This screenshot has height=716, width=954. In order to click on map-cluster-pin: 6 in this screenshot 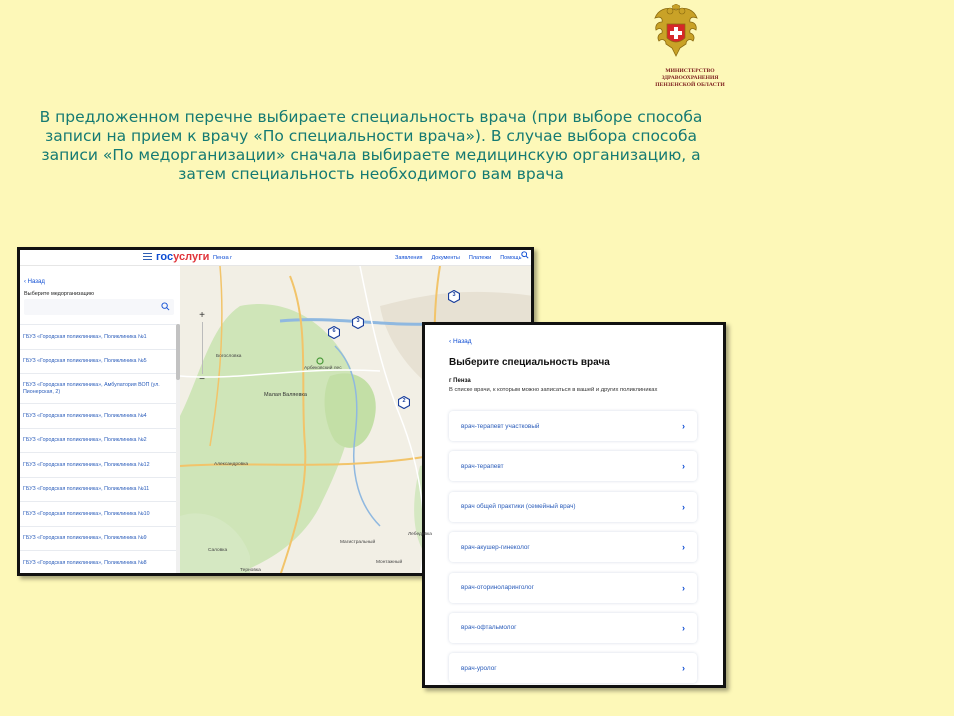, I will do `click(334, 332)`.